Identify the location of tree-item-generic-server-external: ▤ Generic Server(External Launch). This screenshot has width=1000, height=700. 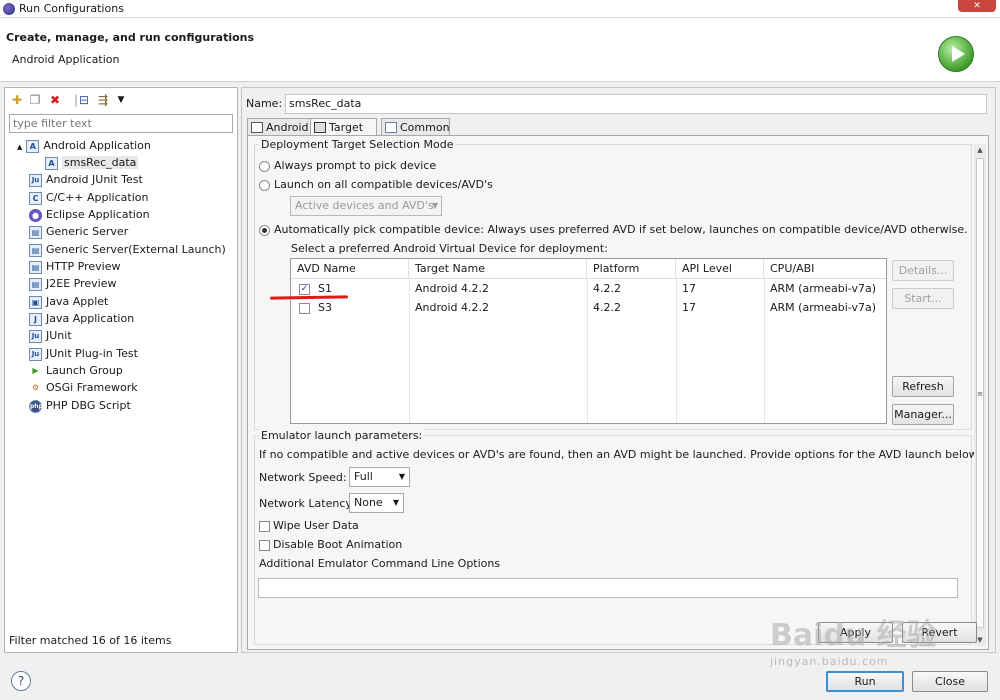
(127, 249).